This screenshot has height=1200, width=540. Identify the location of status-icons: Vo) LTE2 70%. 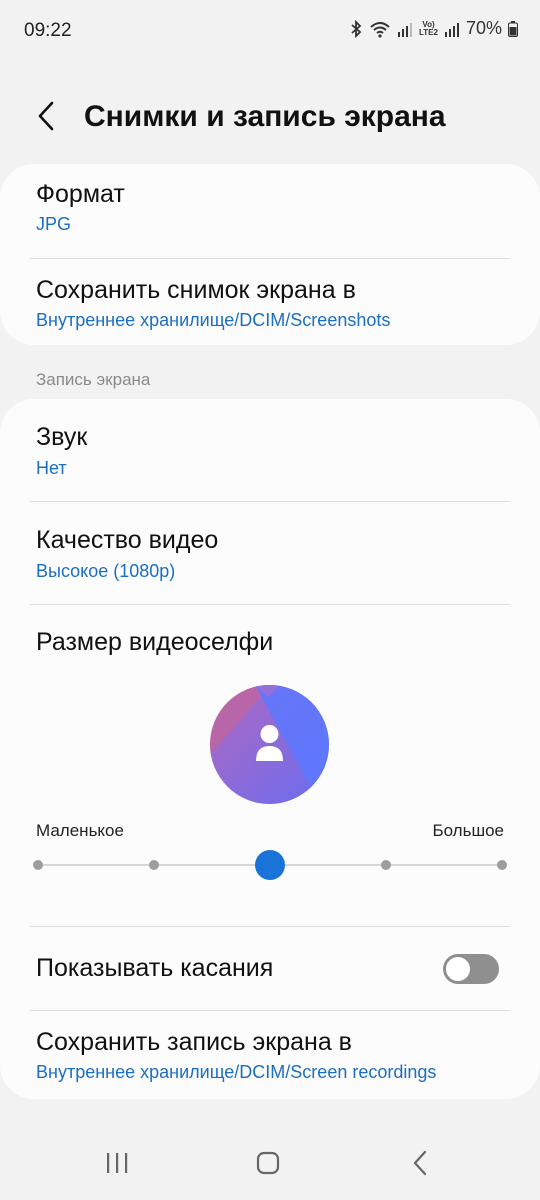
(433, 28).